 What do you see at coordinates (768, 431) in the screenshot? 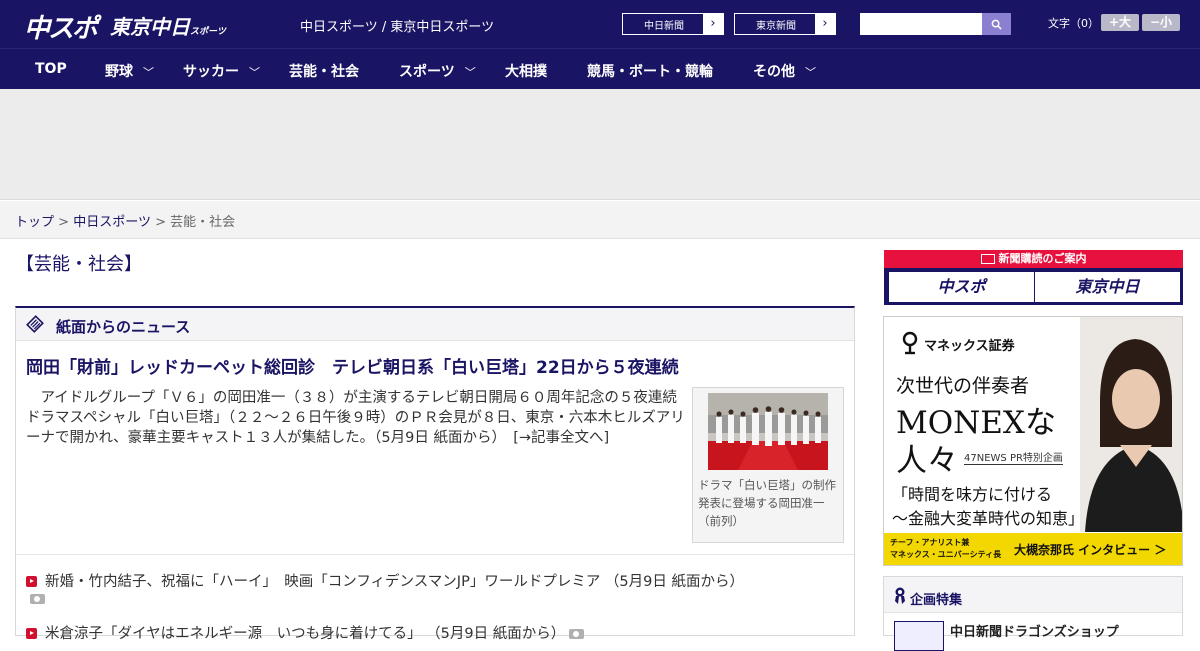
I see `article-photo` at bounding box center [768, 431].